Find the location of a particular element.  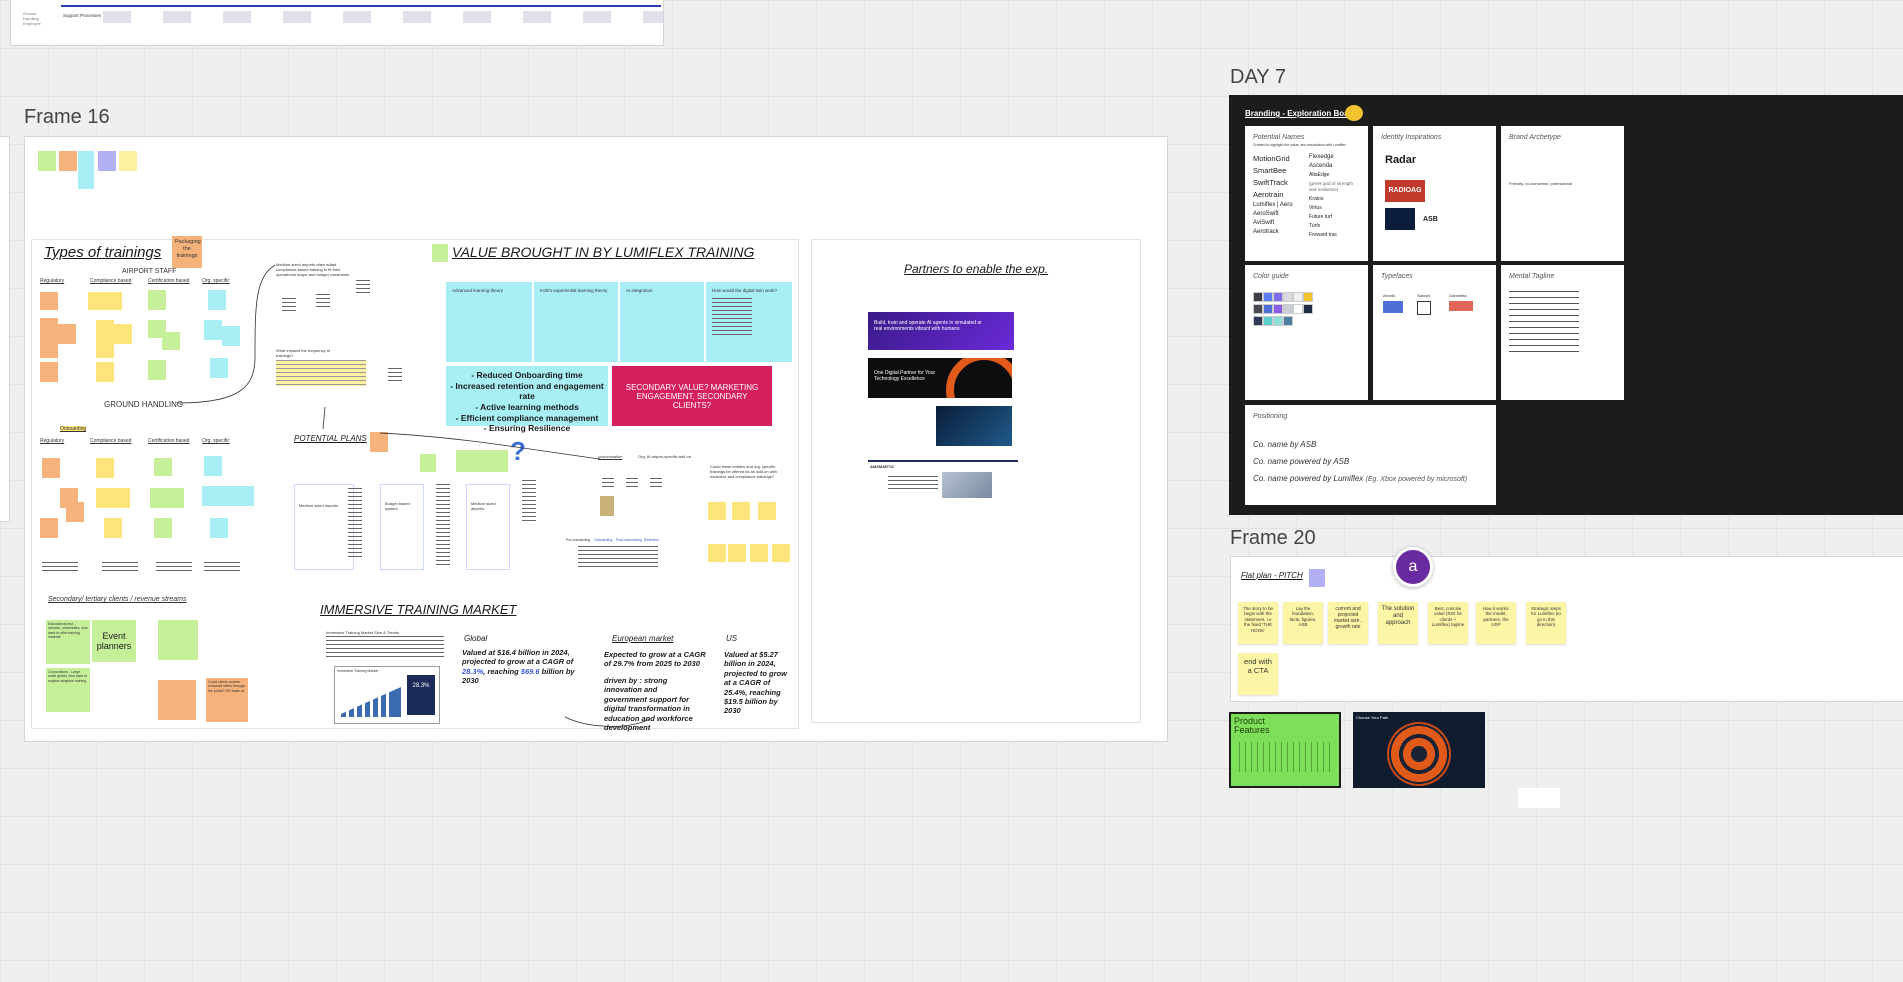

frame-20-label: Frame 20 is located at coordinates (1273, 538).